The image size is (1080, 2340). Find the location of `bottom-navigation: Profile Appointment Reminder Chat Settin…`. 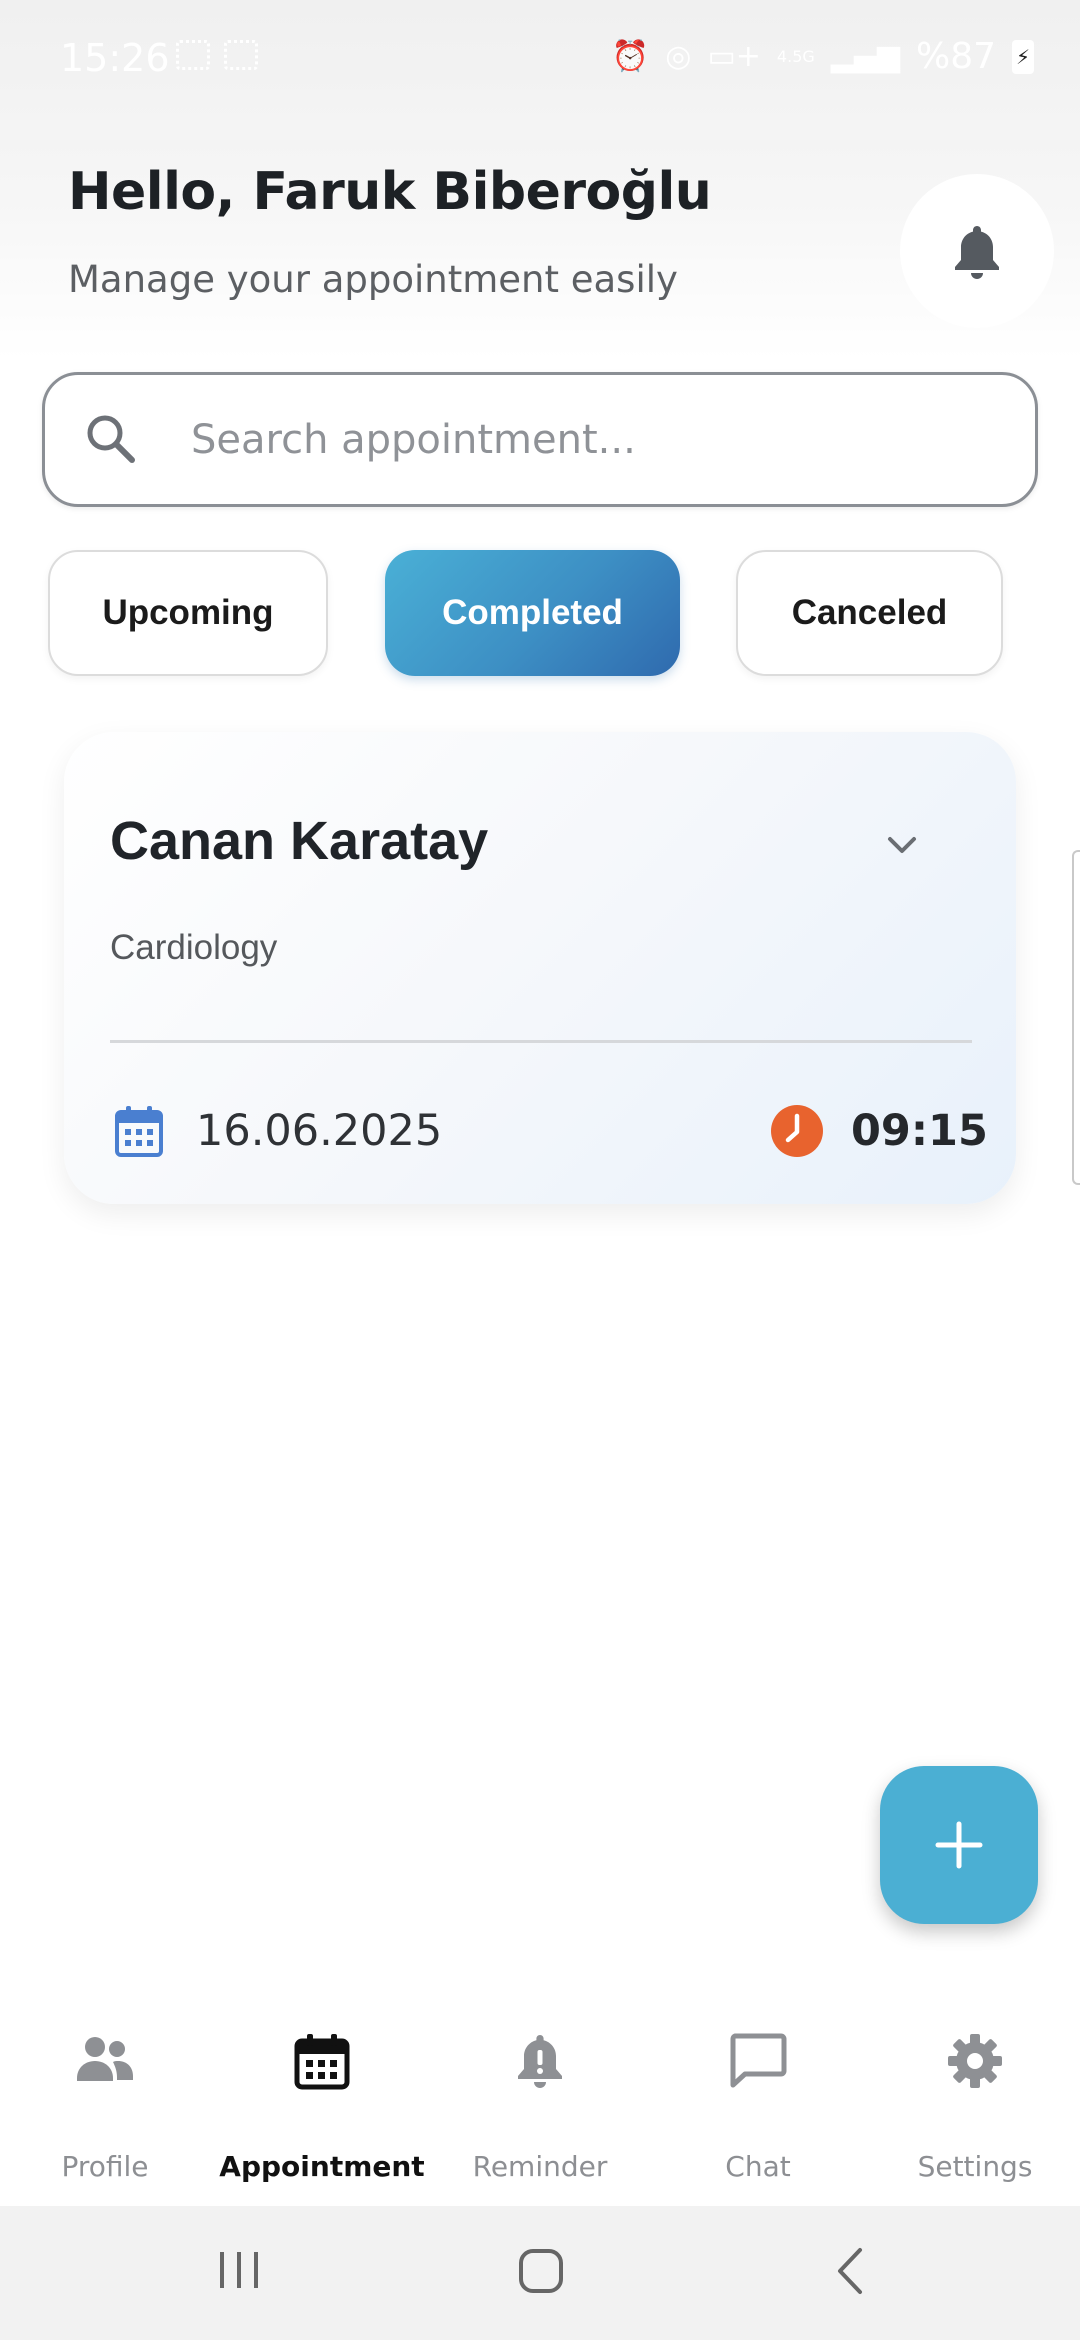

bottom-navigation: Profile Appointment Reminder Chat Settin… is located at coordinates (540, 2103).